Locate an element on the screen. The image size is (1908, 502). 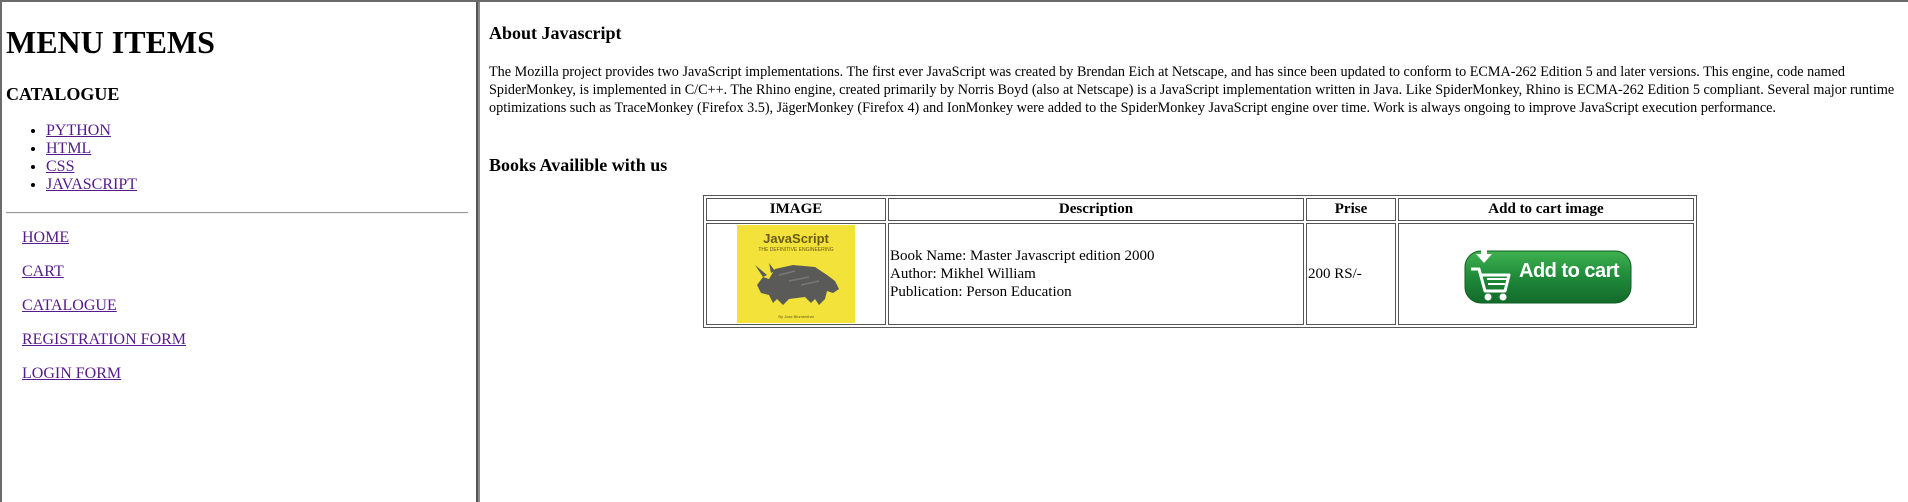
books-title: Books Availible with us is located at coordinates (578, 165).